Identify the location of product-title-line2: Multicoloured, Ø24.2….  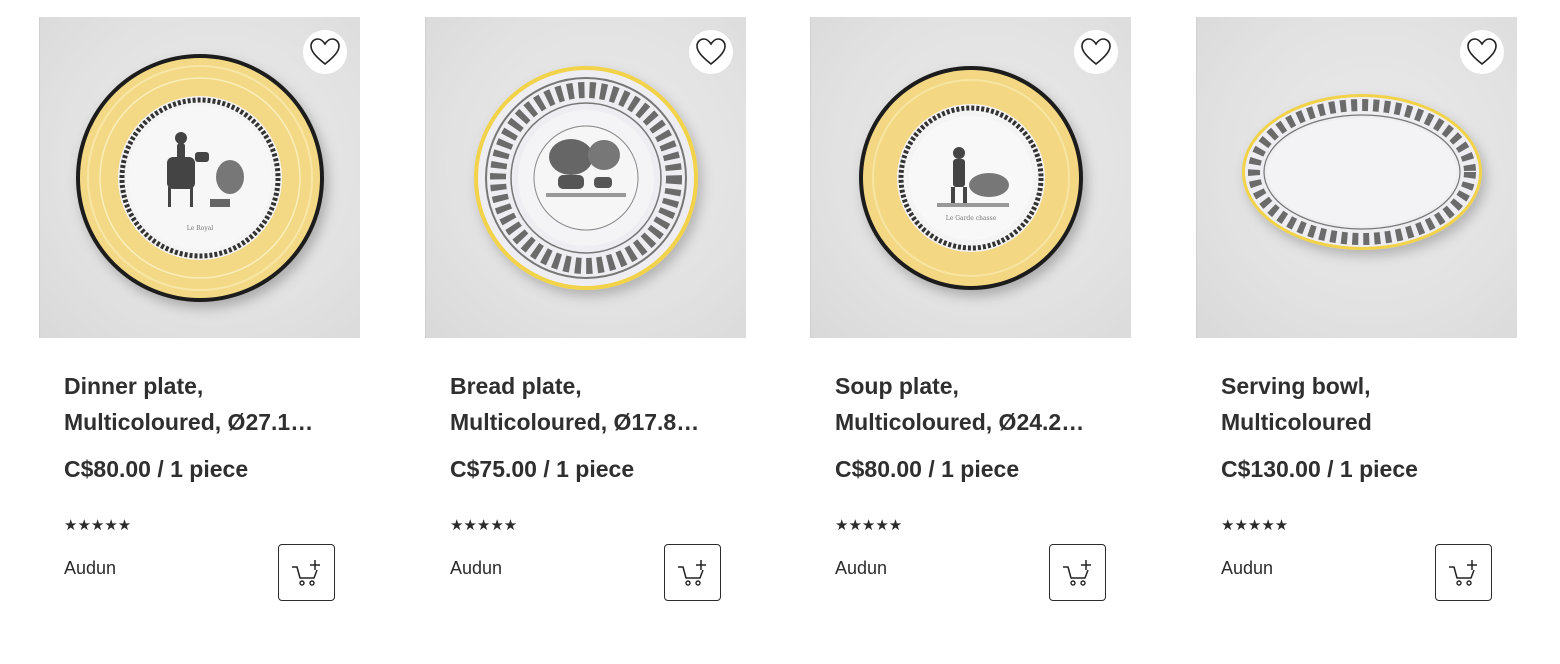
(970, 422).